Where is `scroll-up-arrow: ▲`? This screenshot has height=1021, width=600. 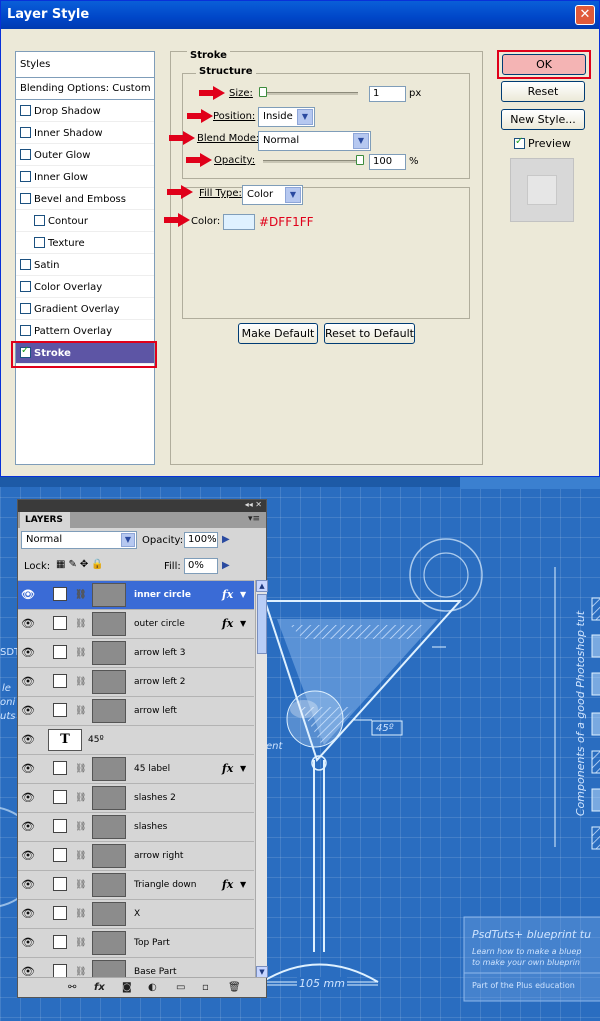
scroll-up-arrow: ▲ is located at coordinates (262, 586).